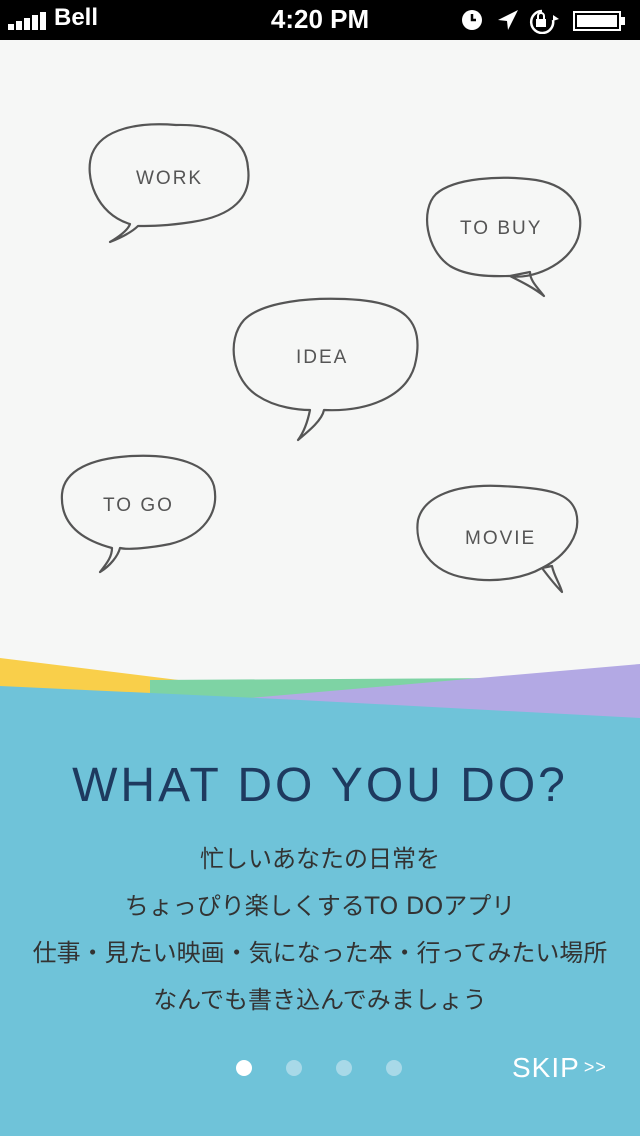 This screenshot has width=640, height=1136. Describe the element at coordinates (501, 228) in the screenshot. I see `bubble-label-to-buy: TO BUY` at that location.